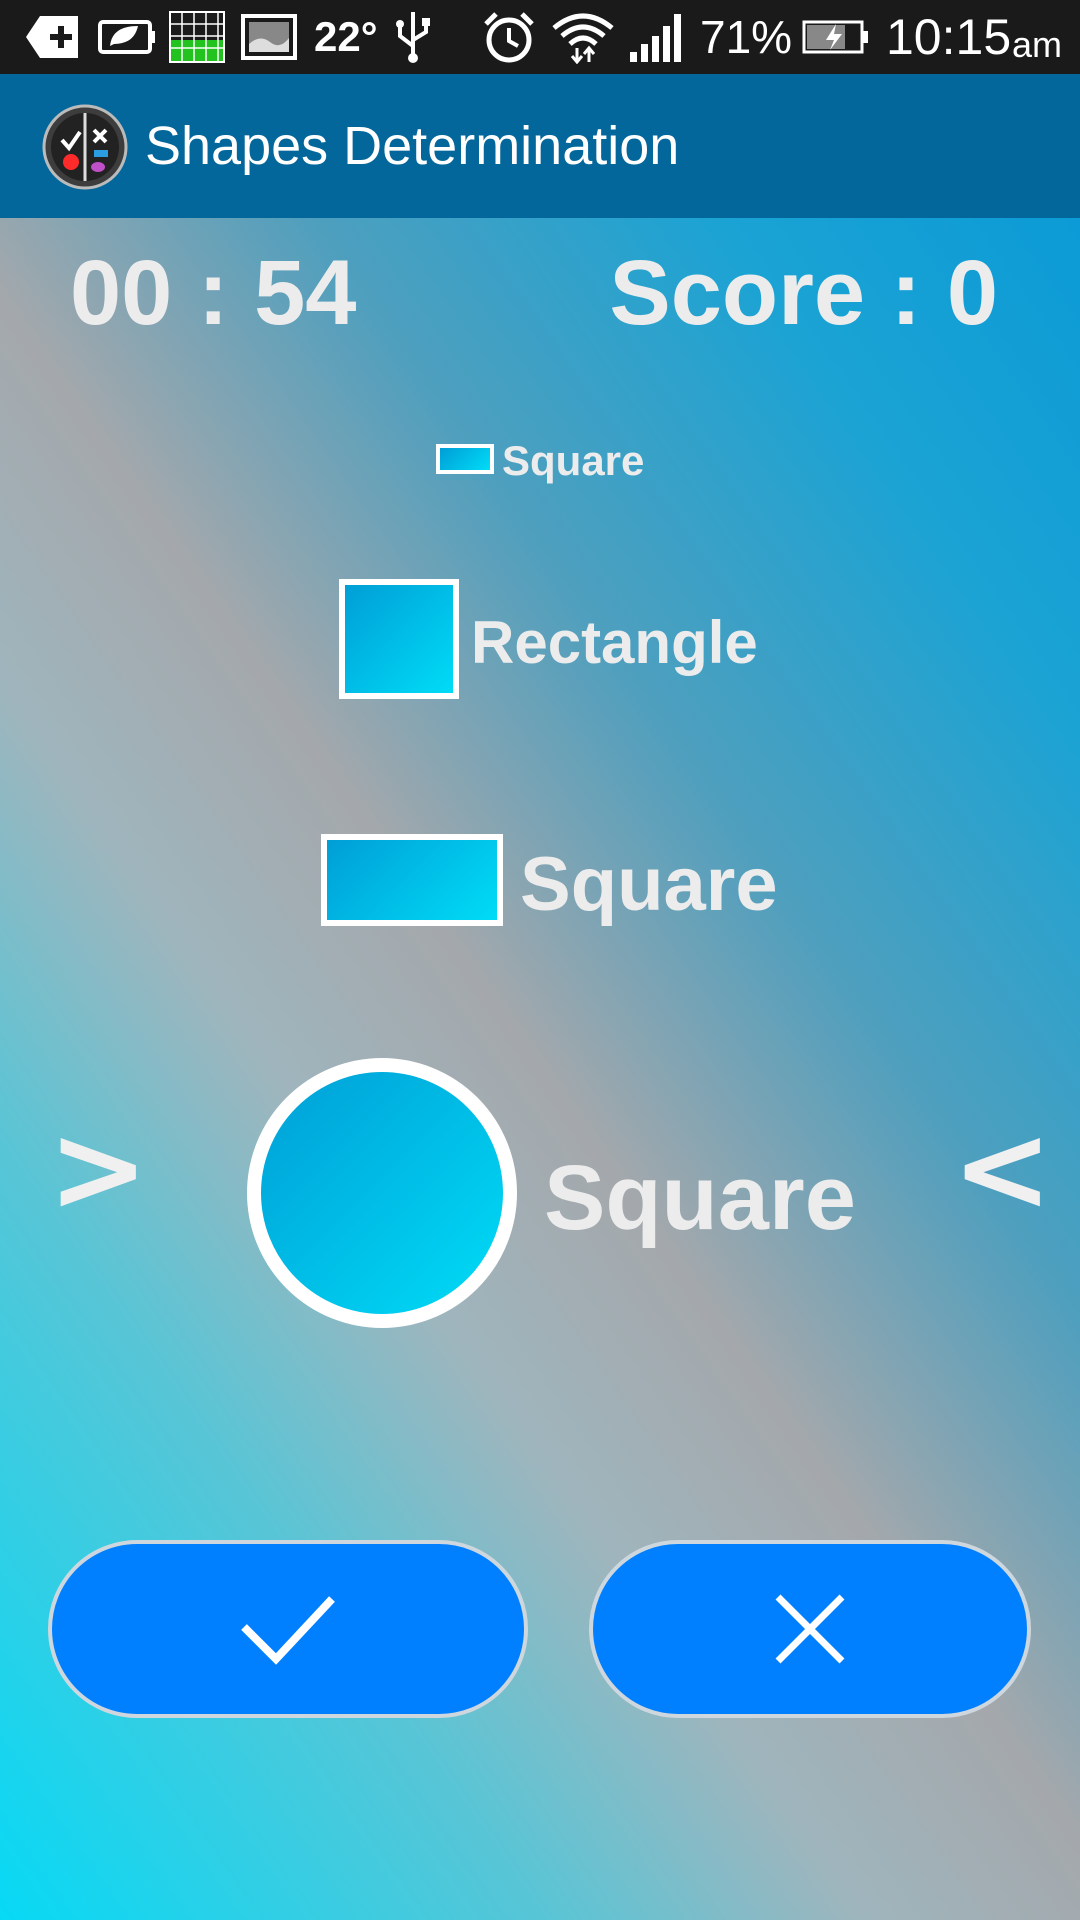  I want to click on wifi-icon, so click(583, 38).